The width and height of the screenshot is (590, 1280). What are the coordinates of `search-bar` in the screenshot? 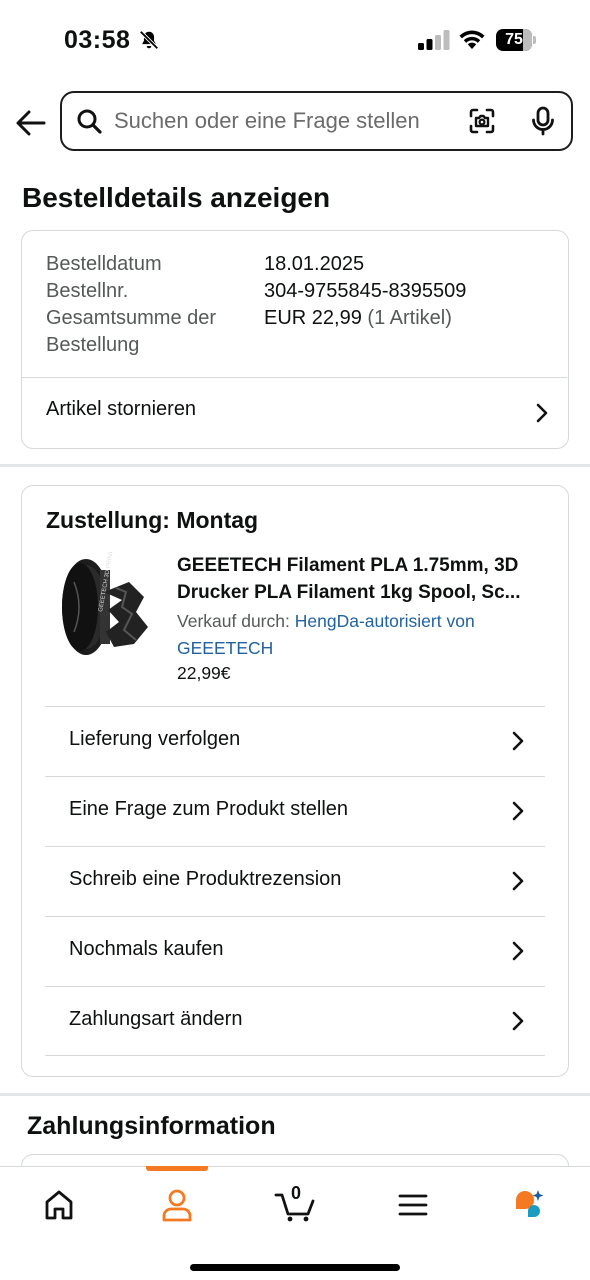 It's located at (316, 121).